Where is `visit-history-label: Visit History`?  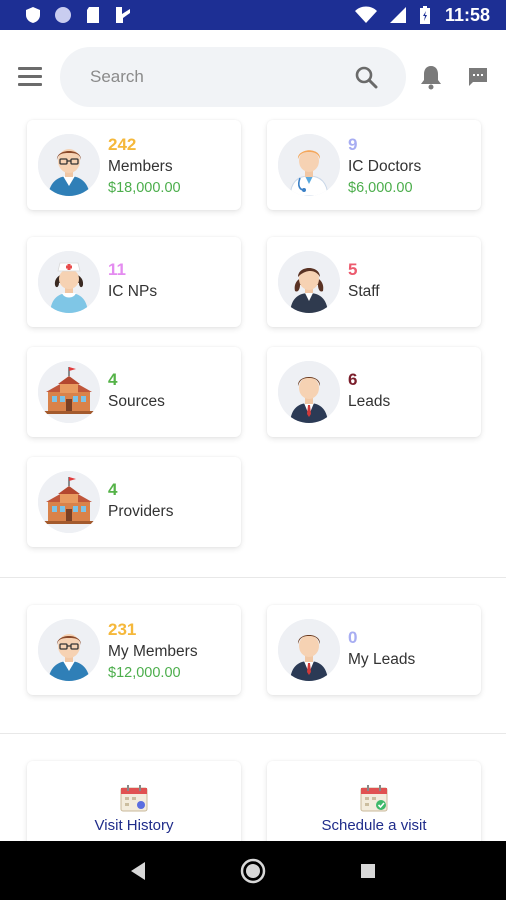 visit-history-label: Visit History is located at coordinates (134, 825).